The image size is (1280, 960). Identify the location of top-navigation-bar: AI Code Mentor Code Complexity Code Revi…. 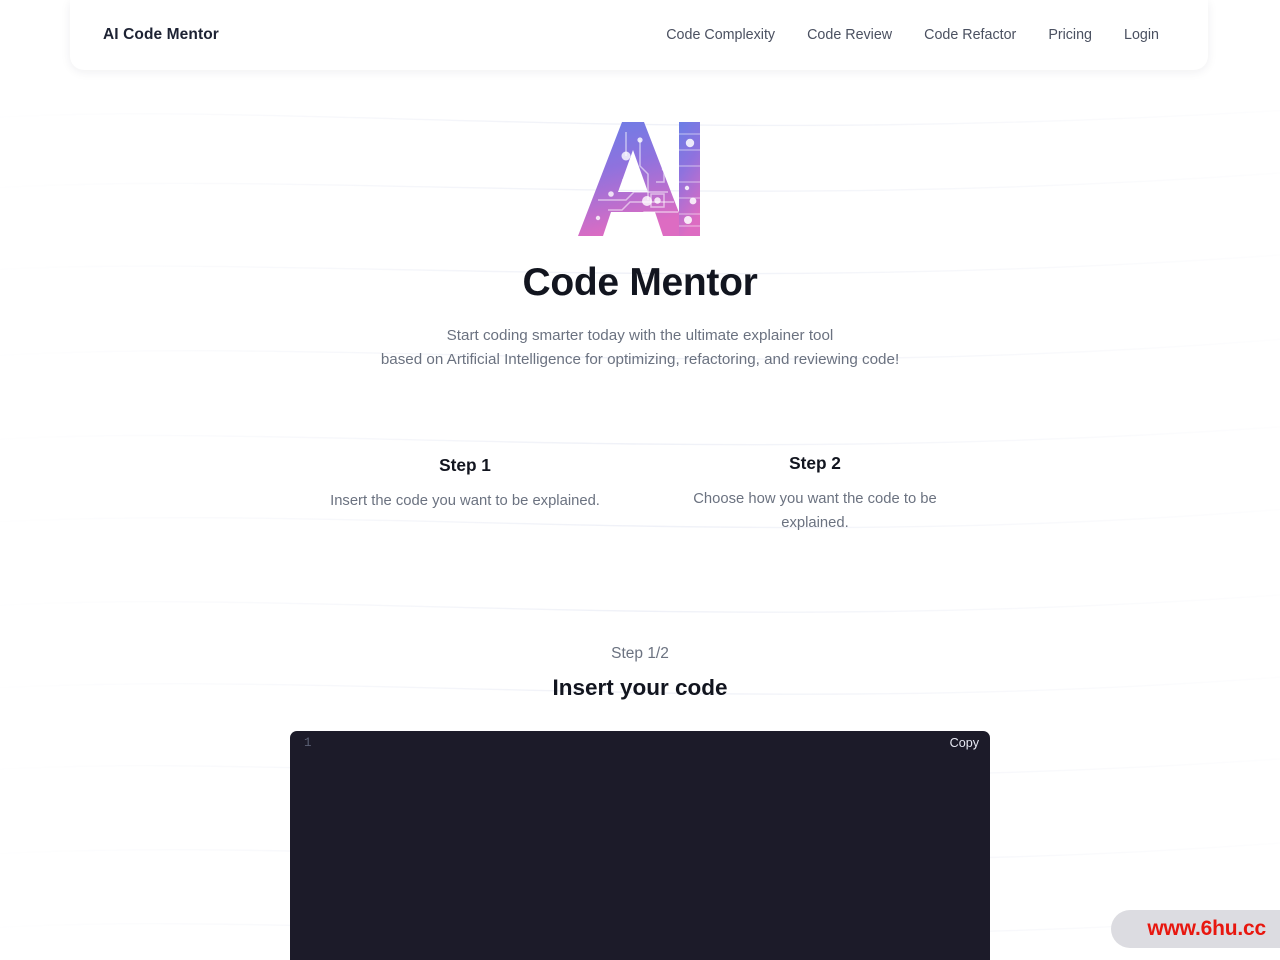
(639, 35).